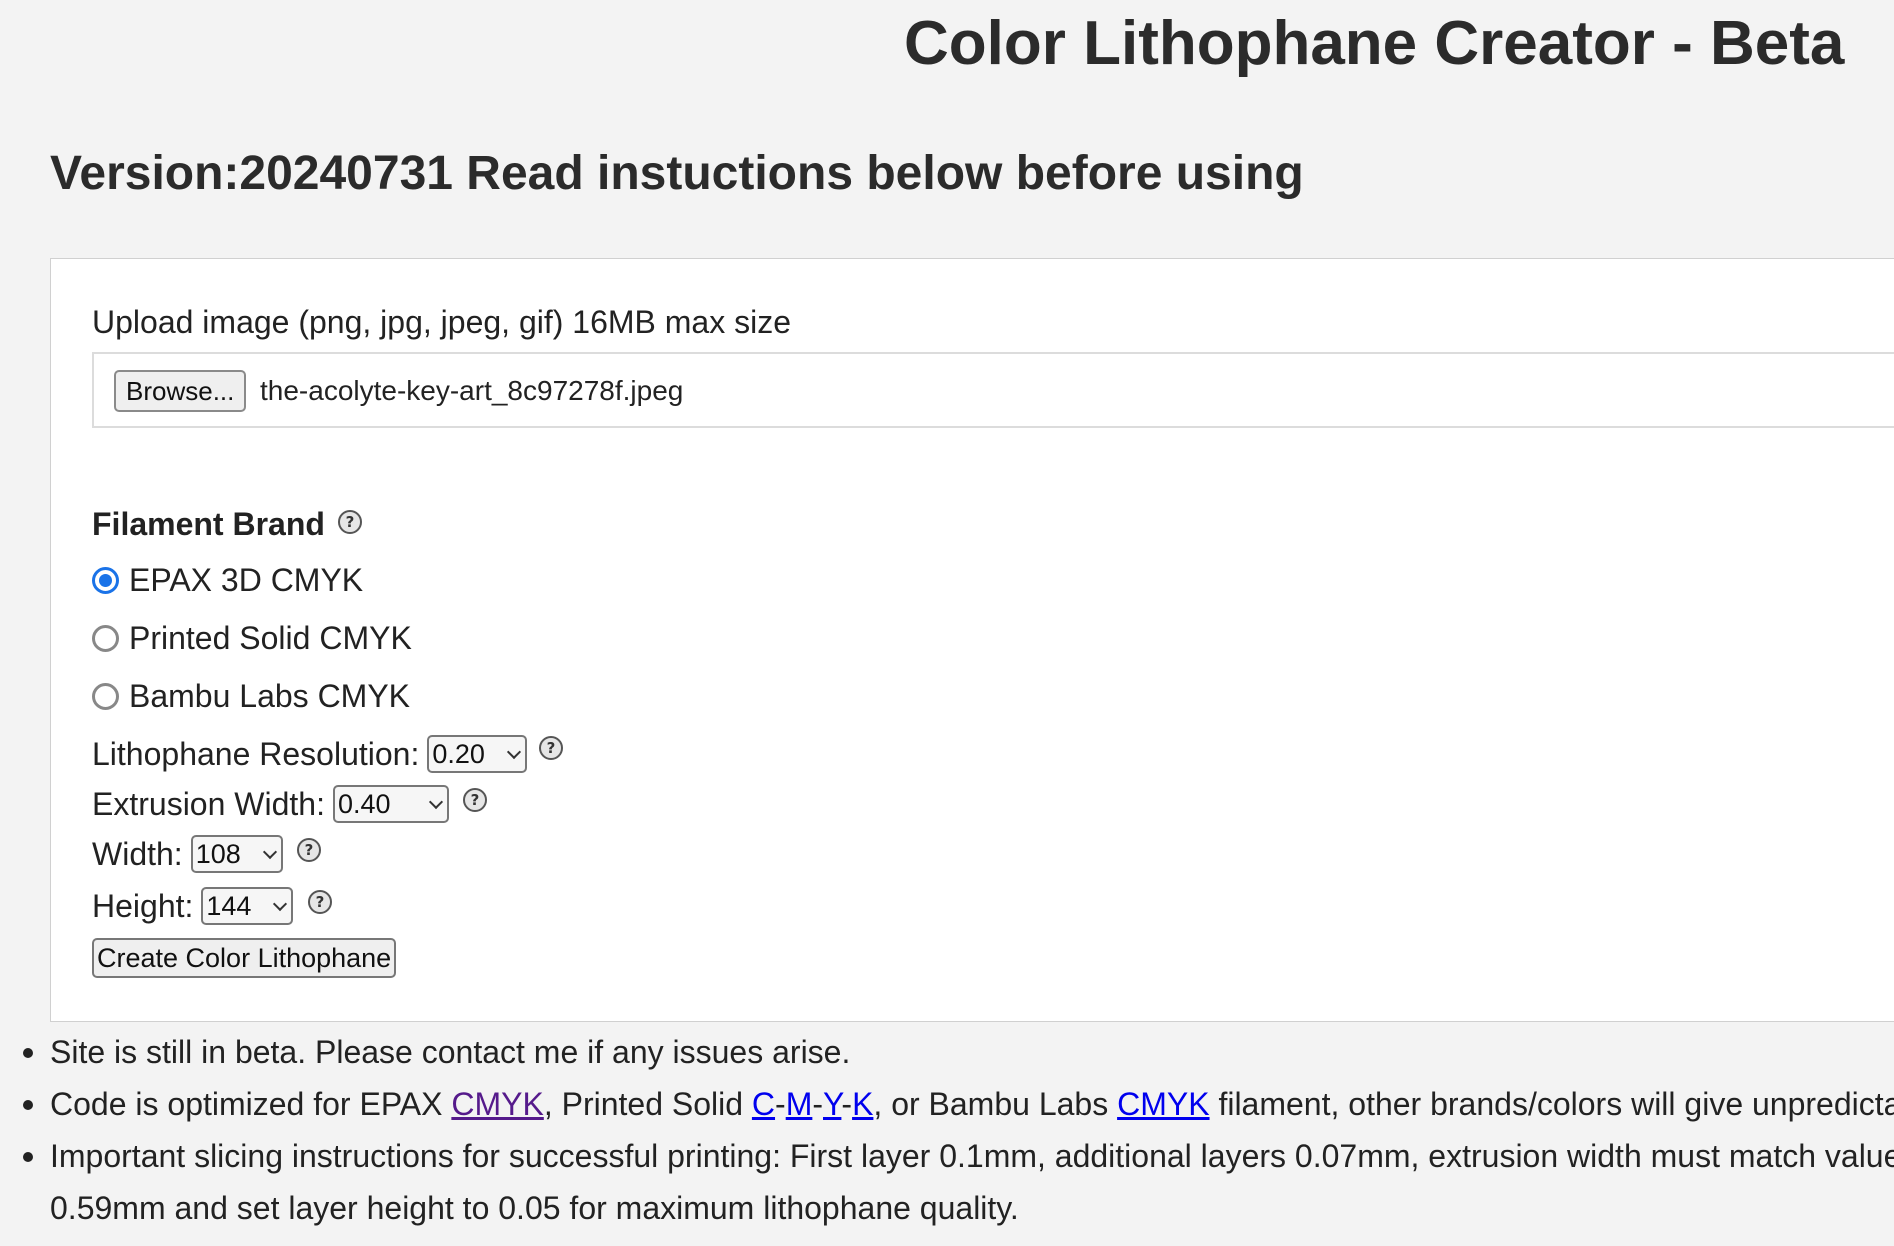 The height and width of the screenshot is (1246, 1894). What do you see at coordinates (1374, 43) in the screenshot?
I see `page-title: Color Lithophane Creator - Beta` at bounding box center [1374, 43].